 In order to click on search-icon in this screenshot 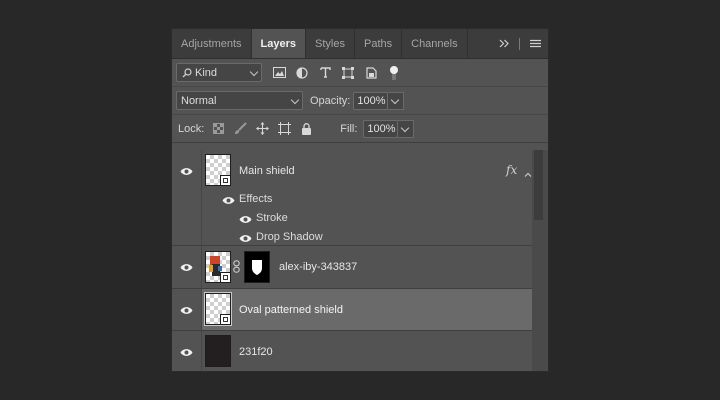, I will do `click(187, 73)`.